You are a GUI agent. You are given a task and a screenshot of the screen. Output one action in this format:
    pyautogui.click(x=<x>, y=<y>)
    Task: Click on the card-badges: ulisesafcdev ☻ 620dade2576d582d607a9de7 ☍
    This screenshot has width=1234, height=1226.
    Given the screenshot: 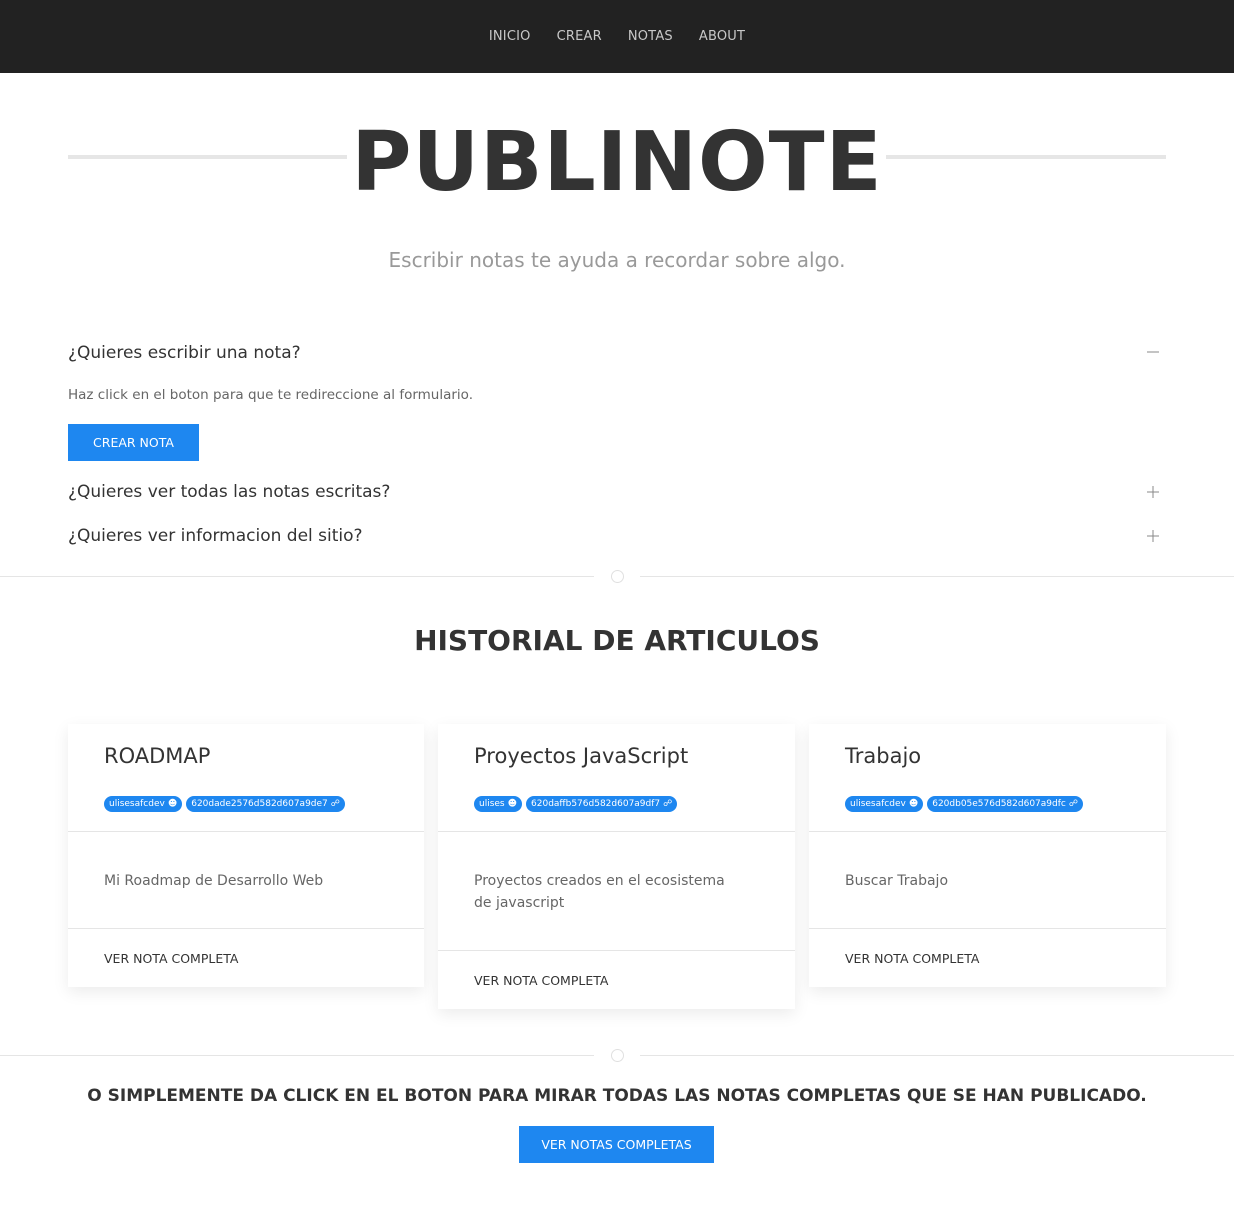 What is the action you would take?
    pyautogui.click(x=224, y=804)
    